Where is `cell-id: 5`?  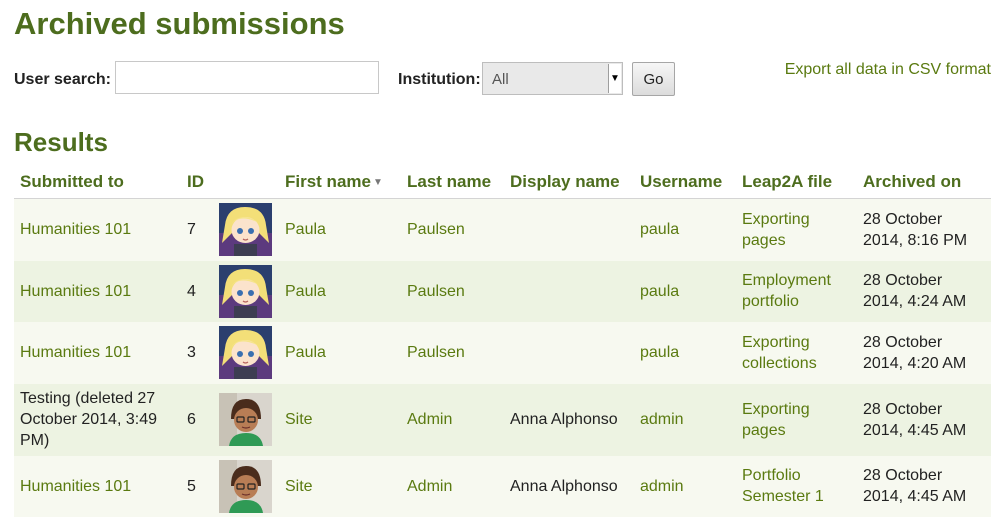
cell-id: 5 is located at coordinates (197, 486).